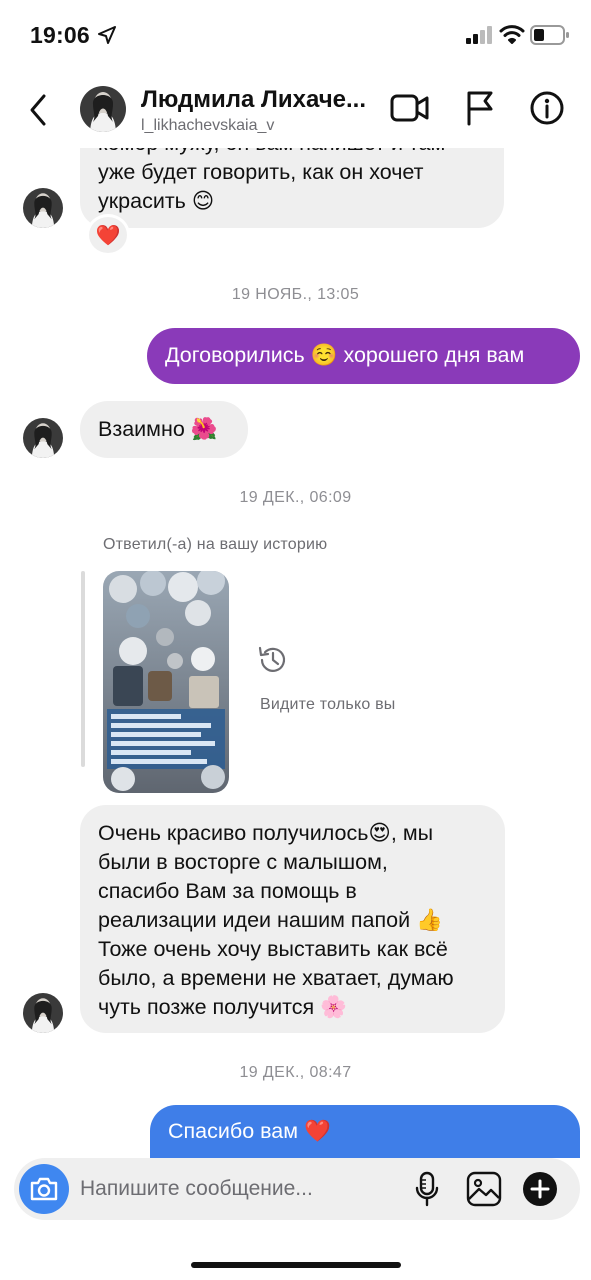 This screenshot has width=591, height=1280. What do you see at coordinates (222, 1007) in the screenshot?
I see `message-line: чуть позже получится 🌸` at bounding box center [222, 1007].